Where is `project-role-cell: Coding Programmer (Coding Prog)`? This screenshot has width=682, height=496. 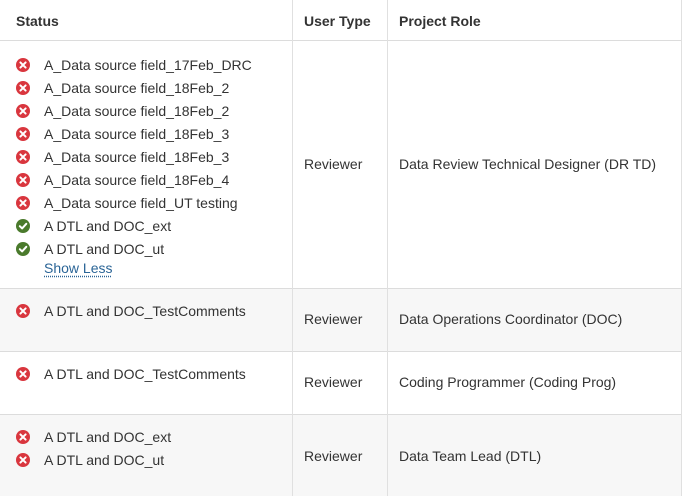 project-role-cell: Coding Programmer (Coding Prog) is located at coordinates (508, 382).